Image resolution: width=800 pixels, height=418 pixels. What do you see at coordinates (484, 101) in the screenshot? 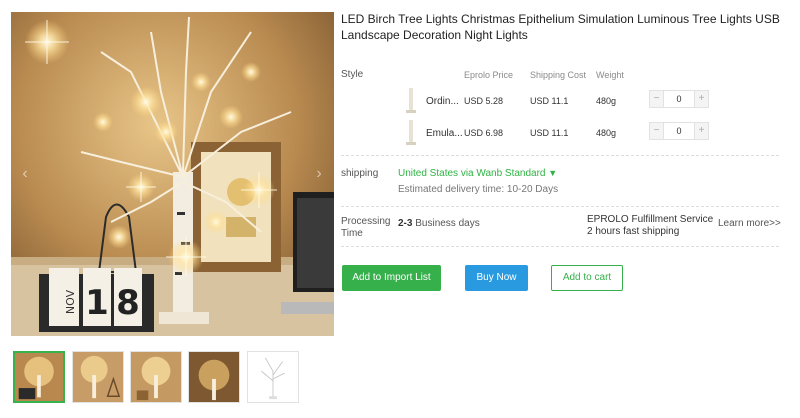
I see `variant-price: USD 5.28` at bounding box center [484, 101].